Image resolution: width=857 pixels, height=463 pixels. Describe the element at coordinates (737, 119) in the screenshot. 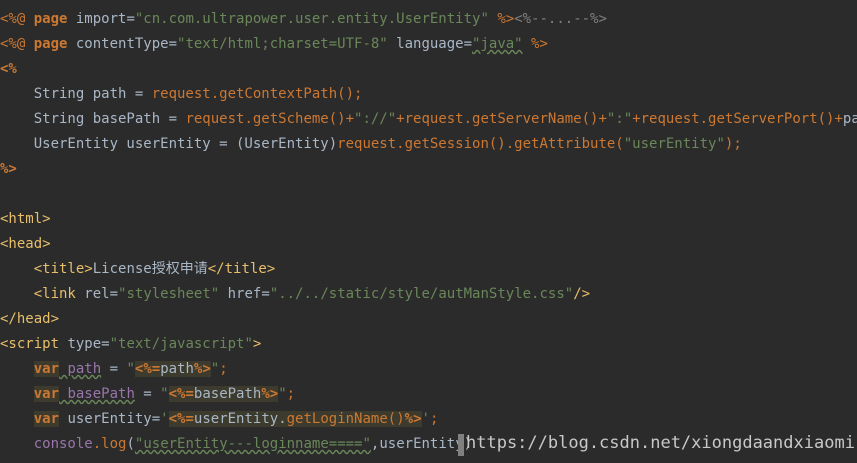

I see `server-port-call: +request.getServerPort()+` at that location.